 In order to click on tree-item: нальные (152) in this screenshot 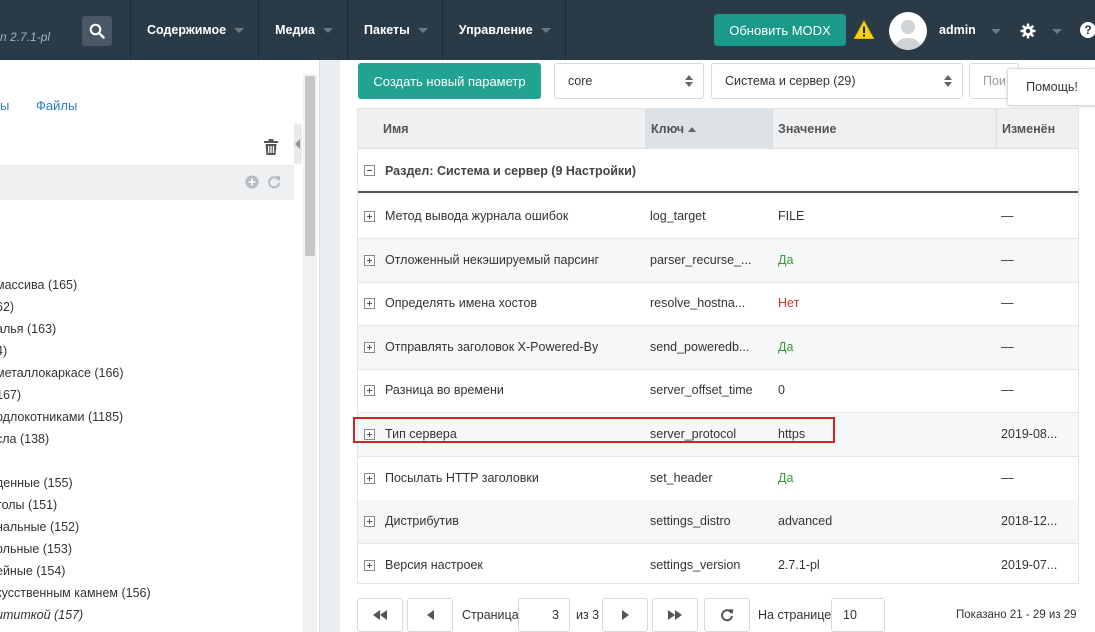, I will do `click(150, 527)`.